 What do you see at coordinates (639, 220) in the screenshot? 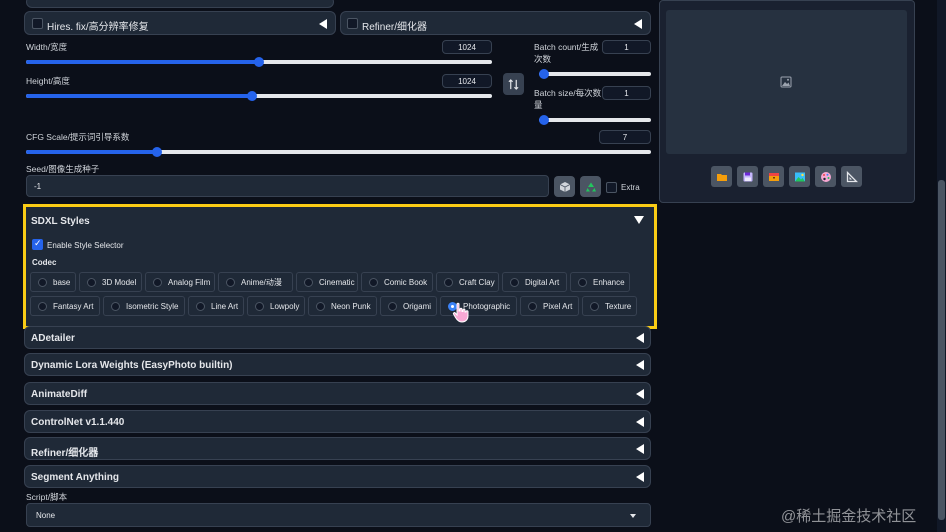
I see `expand-arrow-icon` at bounding box center [639, 220].